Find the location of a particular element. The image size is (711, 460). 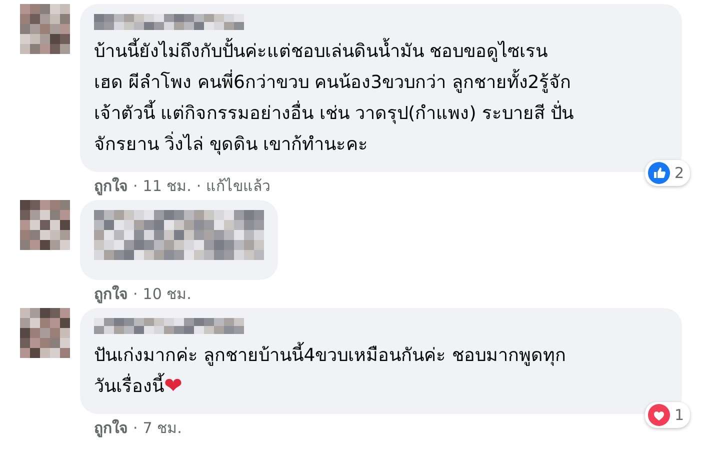

comment-text: ปันเก่งมากค่ะ ลูกชายบ้านนี้4ขวบเหมือนกันค่ะ ชอบมากพูดทุก is located at coordinates (381, 355).